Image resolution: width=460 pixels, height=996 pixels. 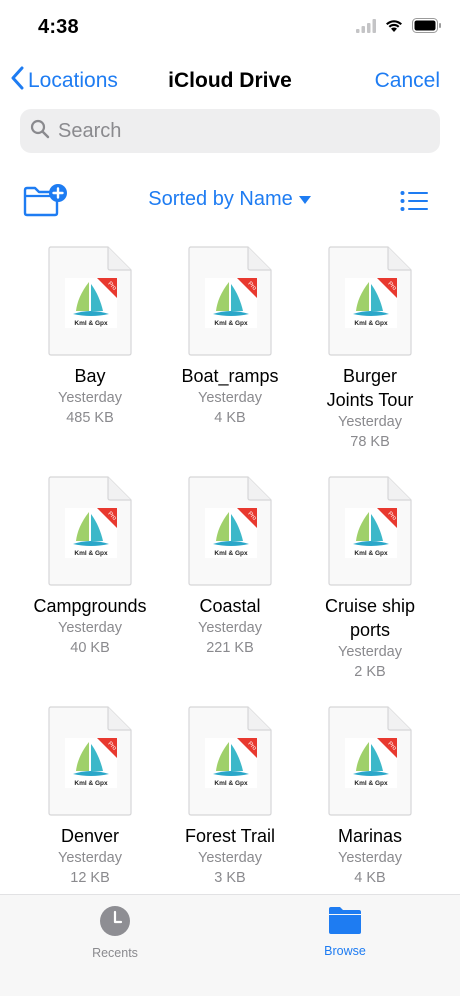 I want to click on file-size: 12 KB, so click(x=90, y=878).